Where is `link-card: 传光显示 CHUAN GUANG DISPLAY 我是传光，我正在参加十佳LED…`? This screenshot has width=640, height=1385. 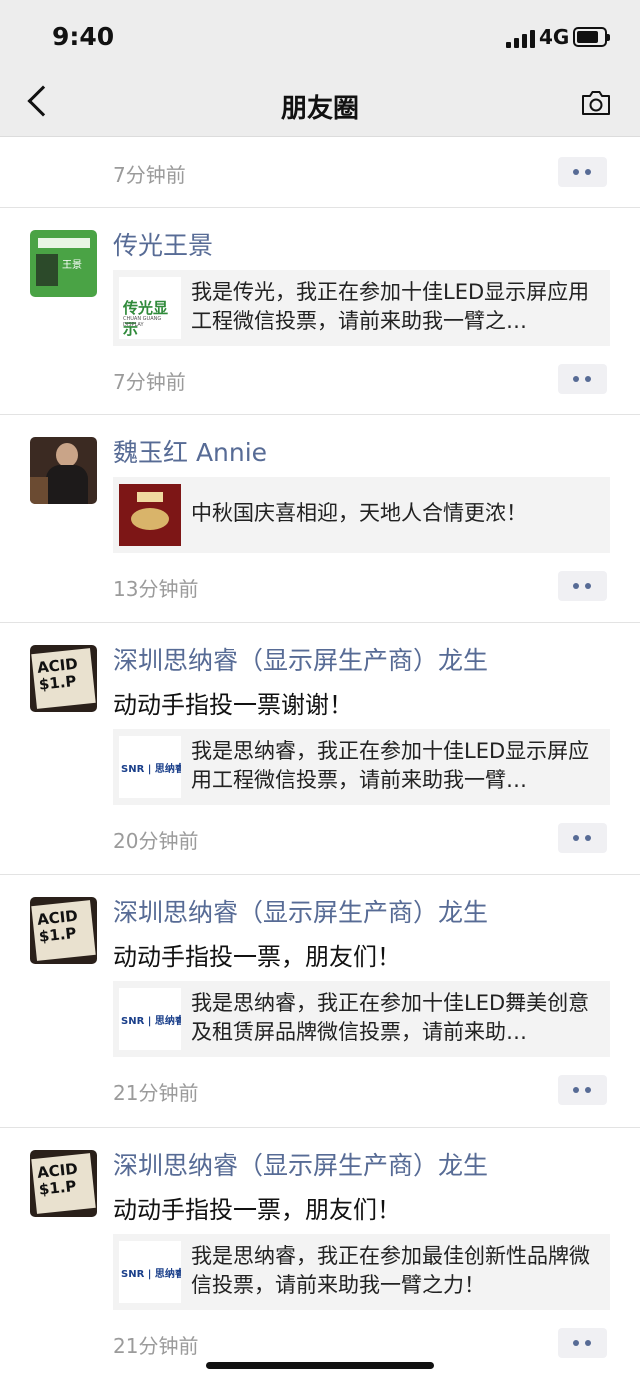 link-card: 传光显示 CHUAN GUANG DISPLAY 我是传光，我正在参加十佳LED… is located at coordinates (361, 308).